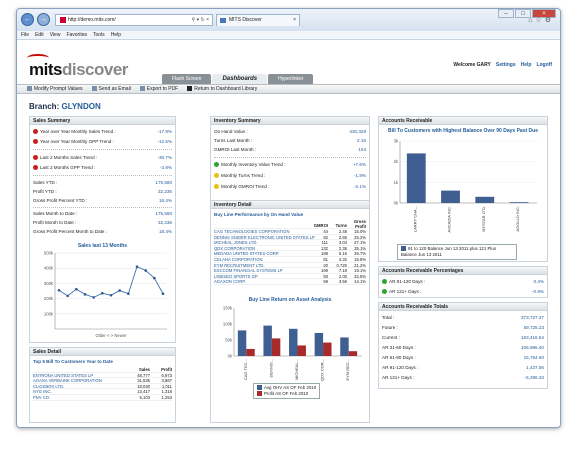 The width and height of the screenshot is (579, 450). Describe the element at coordinates (111, 89) in the screenshot. I see `send-email-button: Send as Email` at that location.